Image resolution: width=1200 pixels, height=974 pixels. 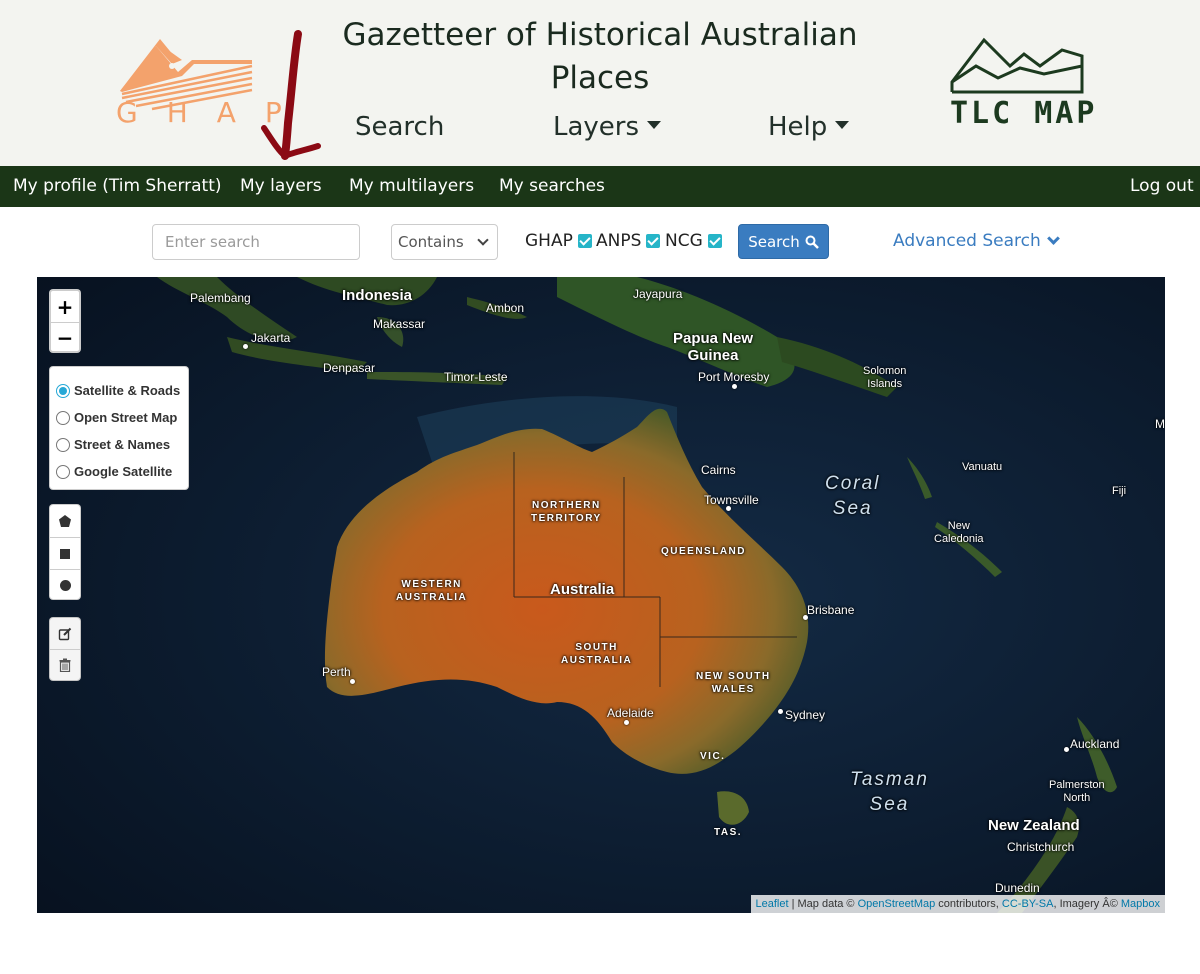 I want to click on draw-toolbar, so click(x=65, y=552).